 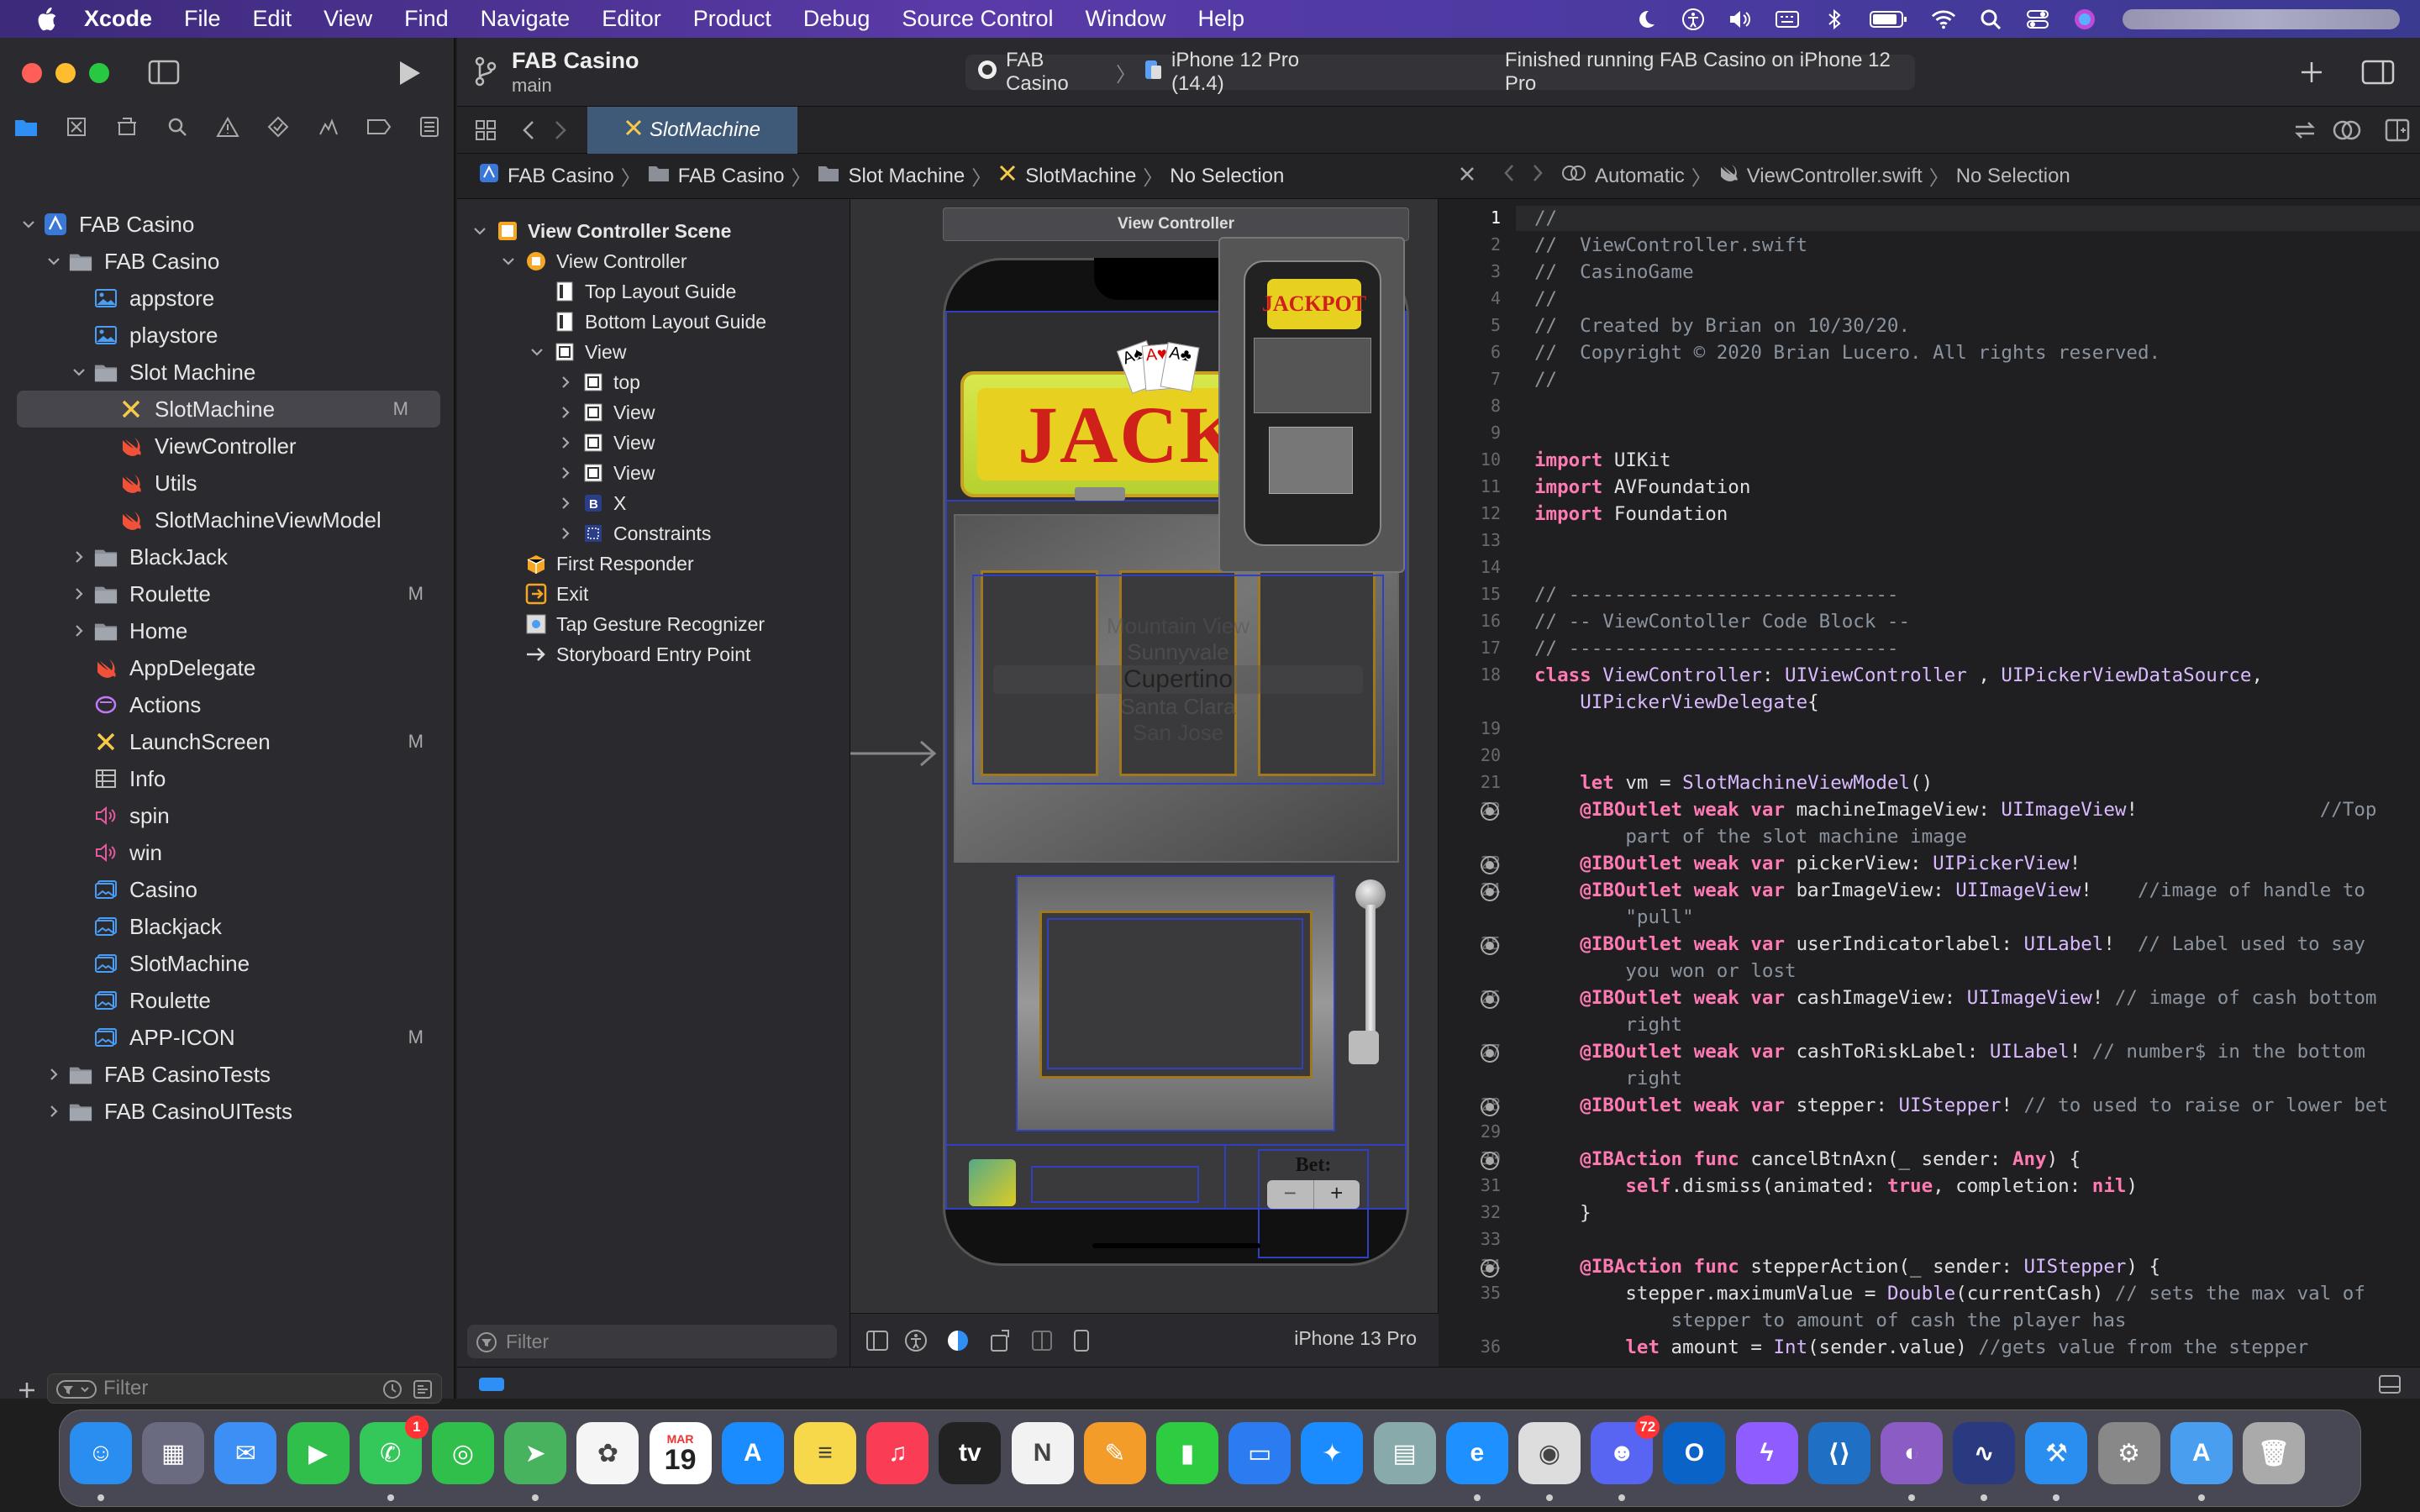 What do you see at coordinates (1766, 1453) in the screenshot?
I see `dock-messenger-icon: ϟ` at bounding box center [1766, 1453].